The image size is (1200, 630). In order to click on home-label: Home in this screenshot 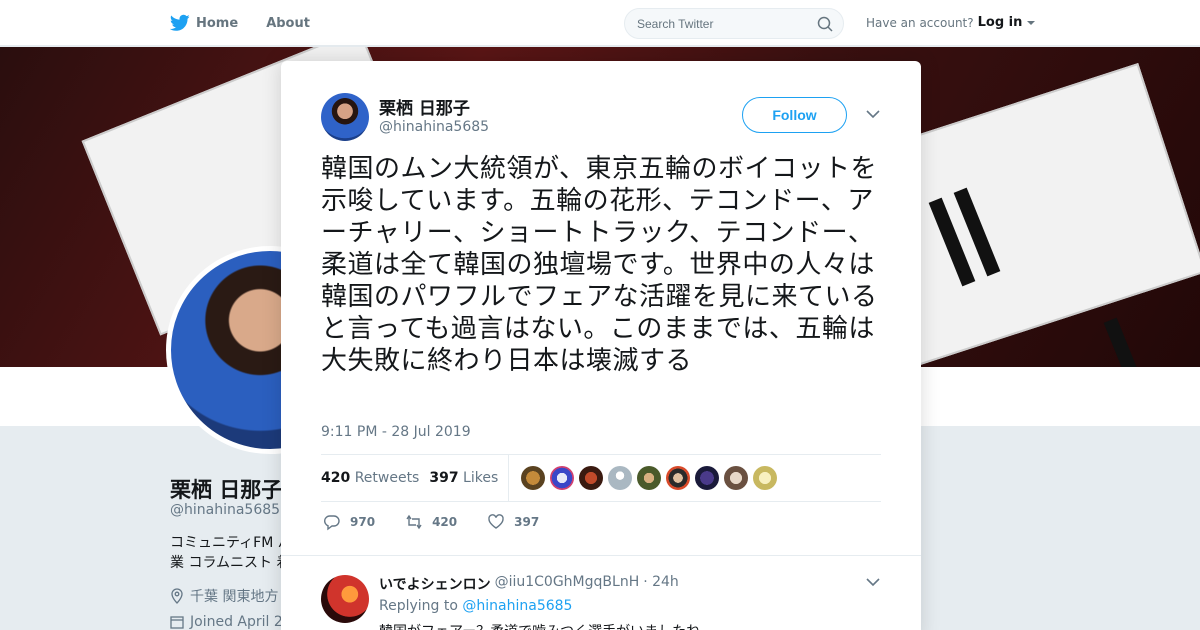, I will do `click(217, 23)`.